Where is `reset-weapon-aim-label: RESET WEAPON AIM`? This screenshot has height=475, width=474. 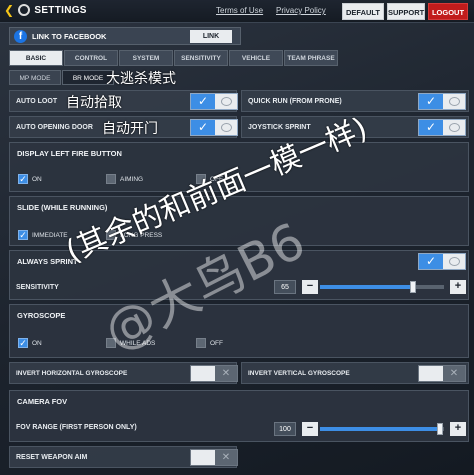
reset-weapon-aim-label: RESET WEAPON AIM is located at coordinates (52, 457).